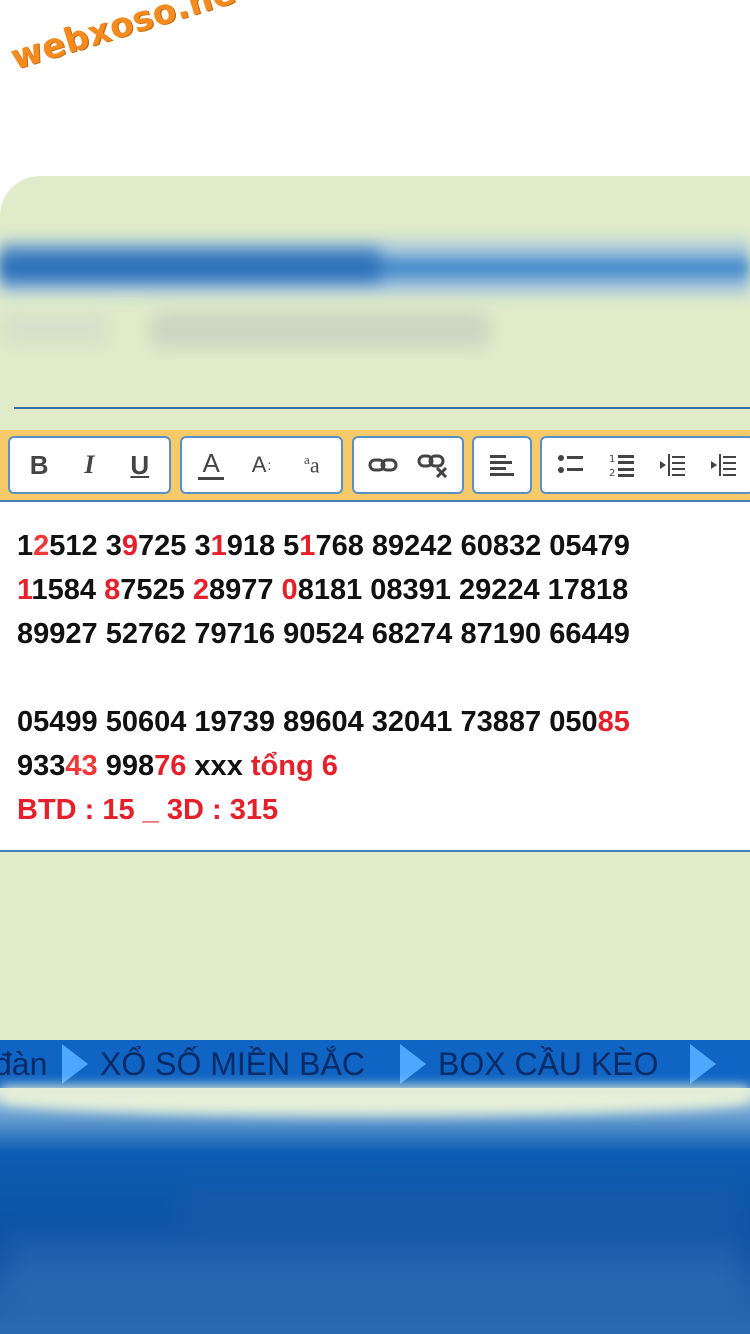  Describe the element at coordinates (41, 766) in the screenshot. I see `editor-text-segment: 933` at that location.